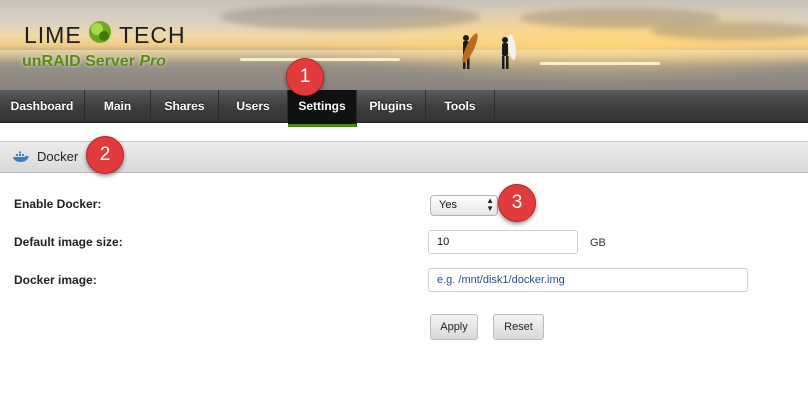 This screenshot has height=395, width=808. Describe the element at coordinates (253, 106) in the screenshot. I see `nav-tab-users: Users` at that location.